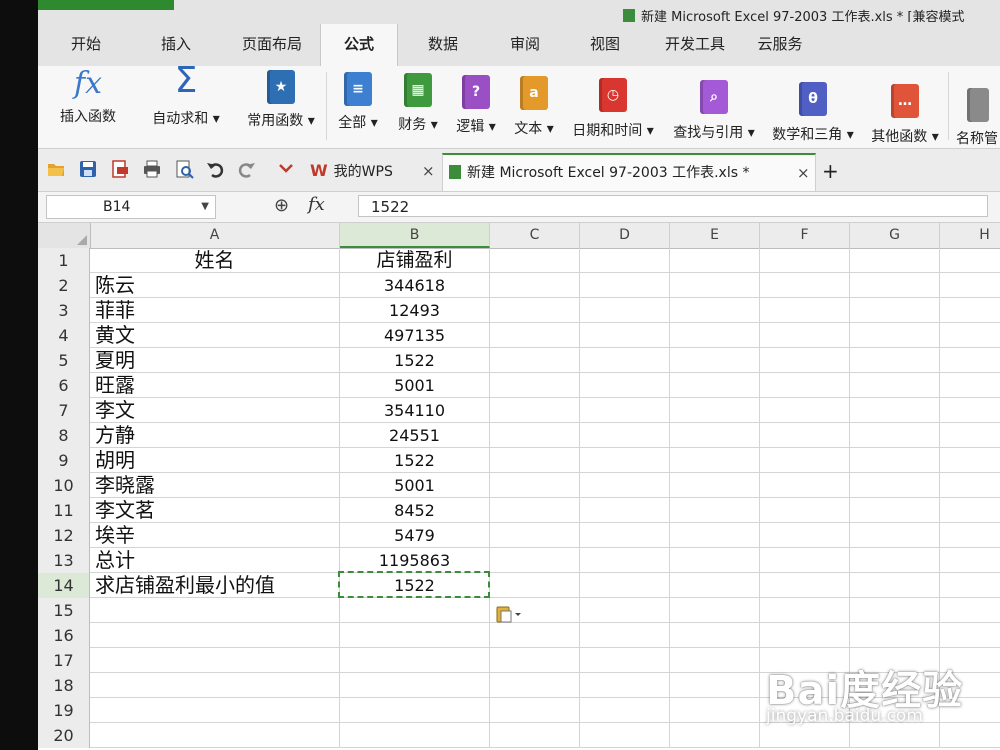 Image resolution: width=1000 pixels, height=750 pixels. What do you see at coordinates (64, 635) in the screenshot?
I see `row-header: 16` at bounding box center [64, 635].